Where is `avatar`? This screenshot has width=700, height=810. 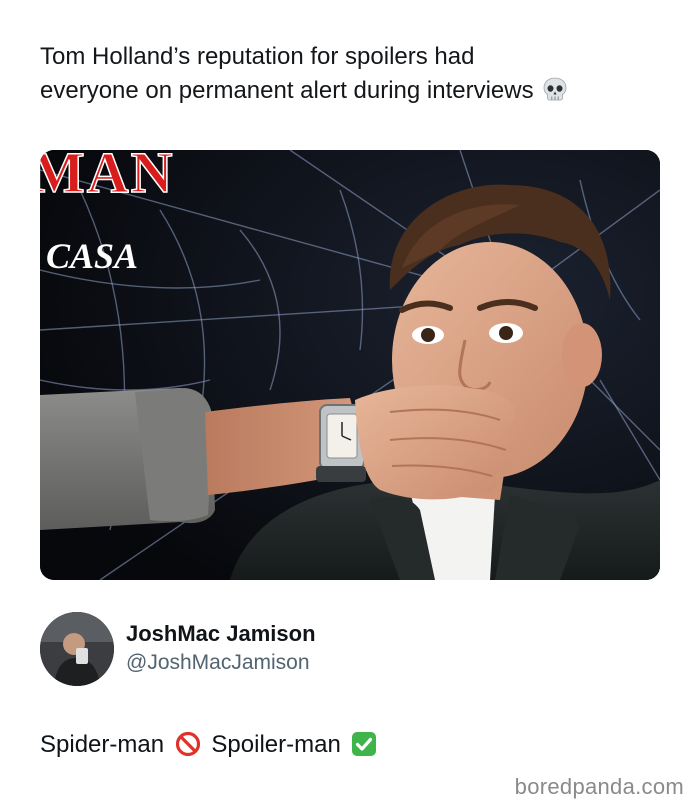
avatar is located at coordinates (77, 649).